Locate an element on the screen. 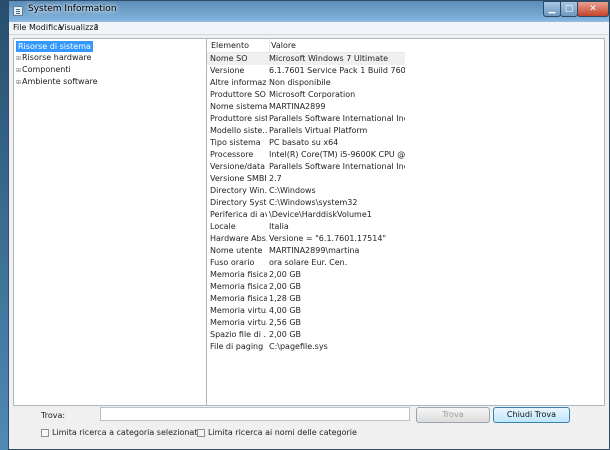 The width and height of the screenshot is (610, 450). menu-bar: File Modifica Visualizza ? is located at coordinates (309, 28).